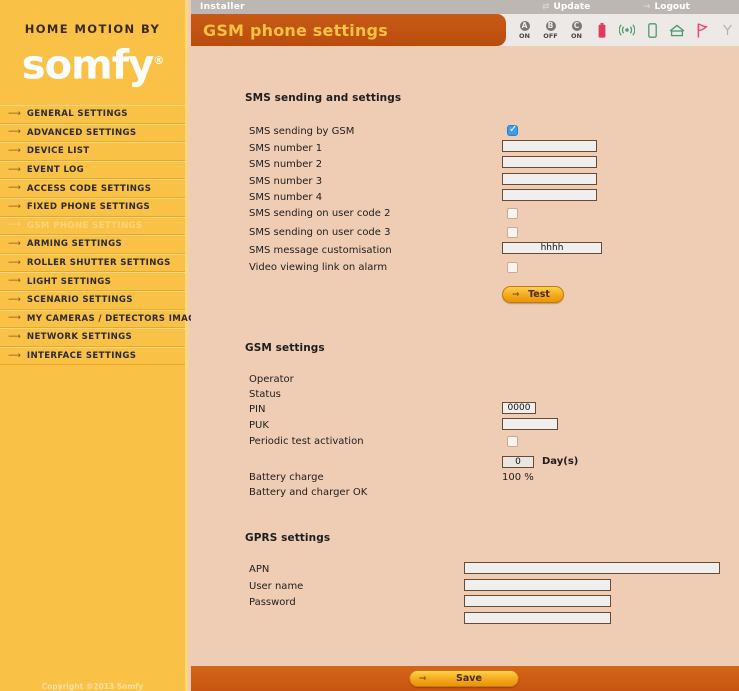  I want to click on input-user-name, so click(537, 585).